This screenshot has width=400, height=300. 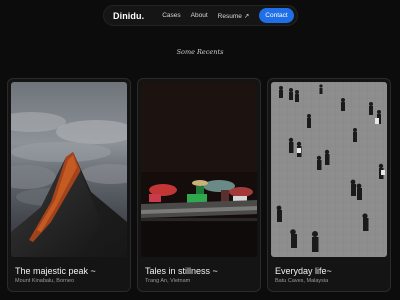 What do you see at coordinates (302, 281) in the screenshot?
I see `card-subtitle: Batu Caves, Malaysia` at bounding box center [302, 281].